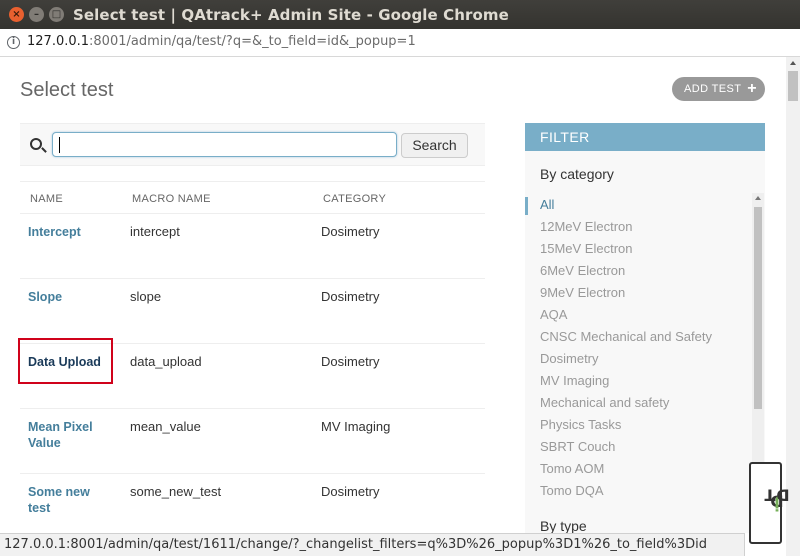 The image size is (800, 556). I want to click on filter-item: 12MeV Electron, so click(586, 226).